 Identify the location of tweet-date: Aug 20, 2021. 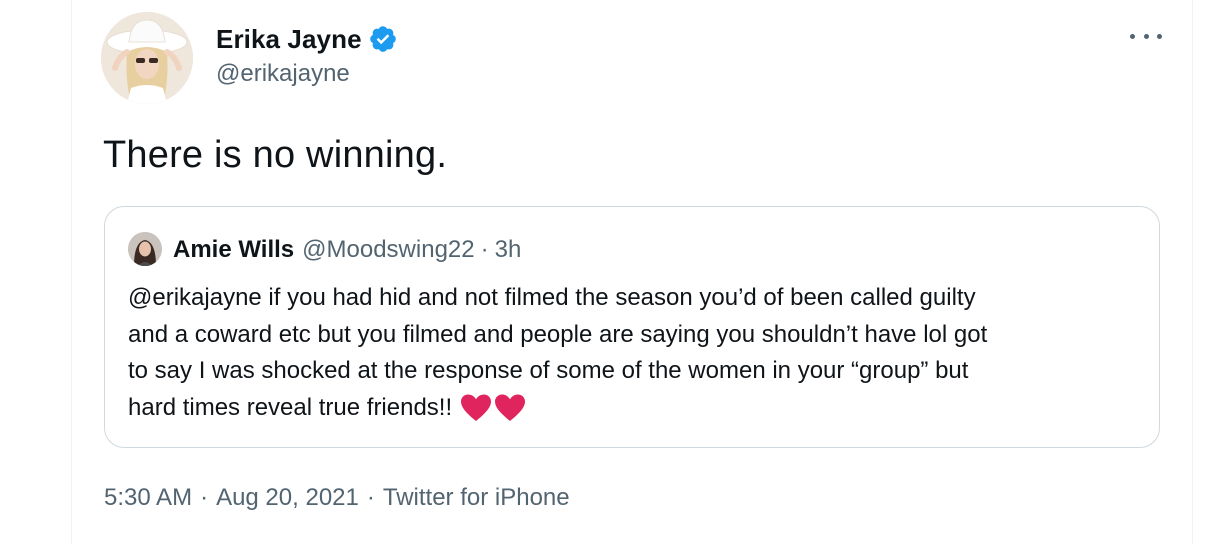
(287, 498).